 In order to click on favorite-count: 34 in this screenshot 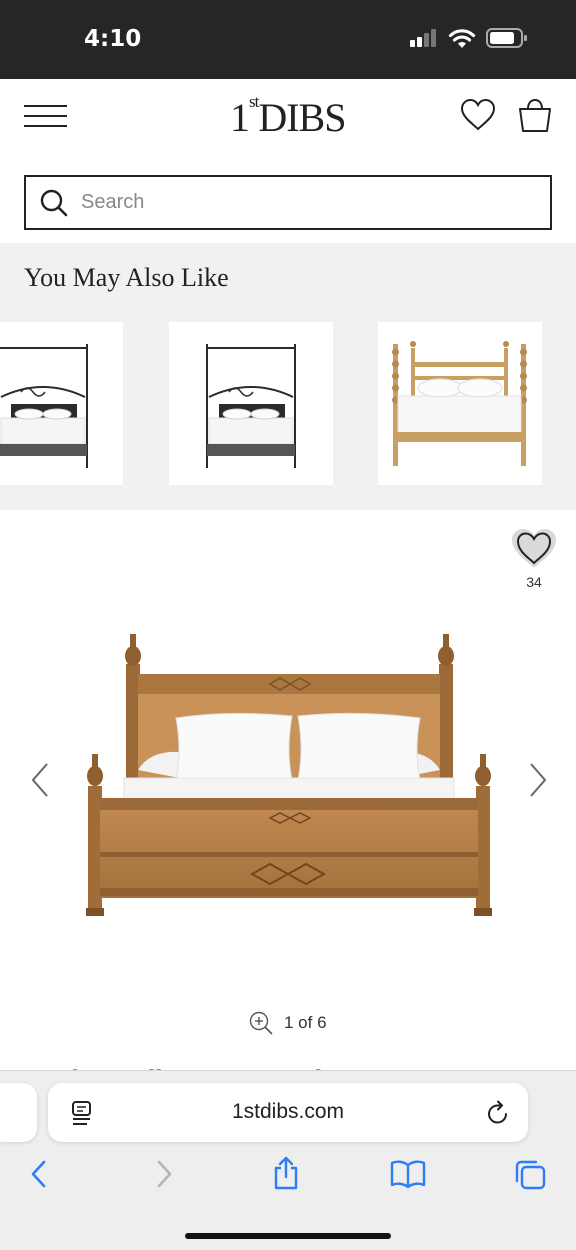, I will do `click(534, 582)`.